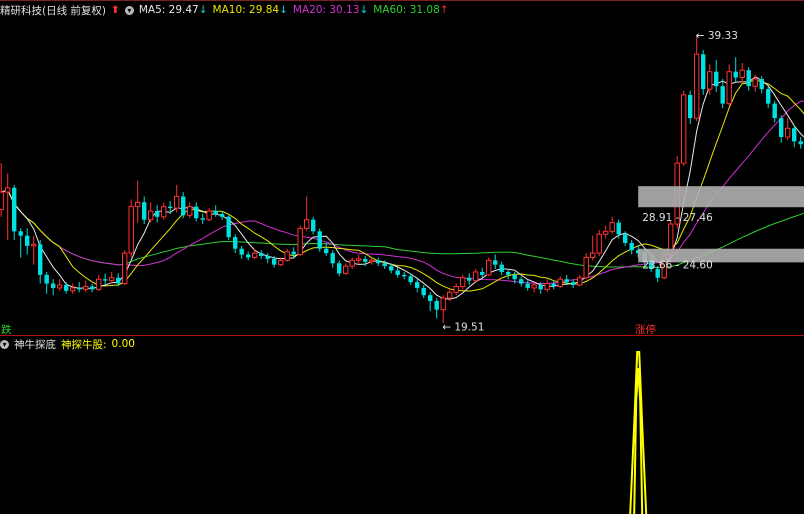 This screenshot has height=514, width=804. I want to click on high-price-label: ← 39.33, so click(717, 36).